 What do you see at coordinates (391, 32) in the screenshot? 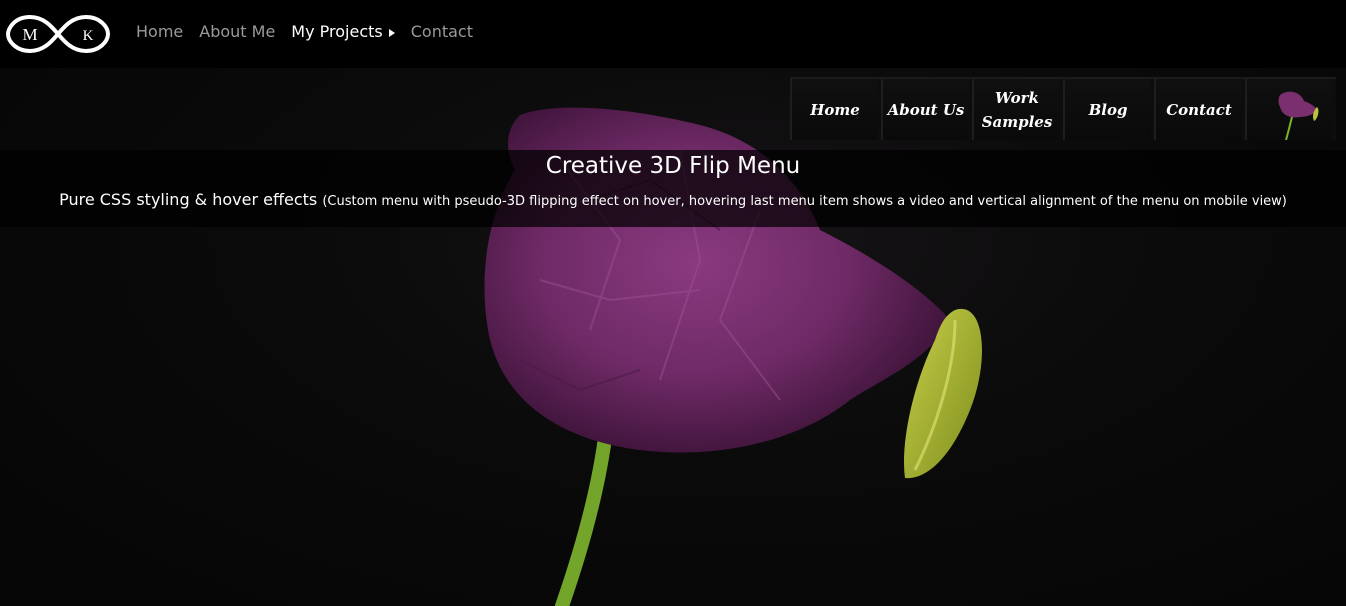
I see `caret-right-icon` at bounding box center [391, 32].